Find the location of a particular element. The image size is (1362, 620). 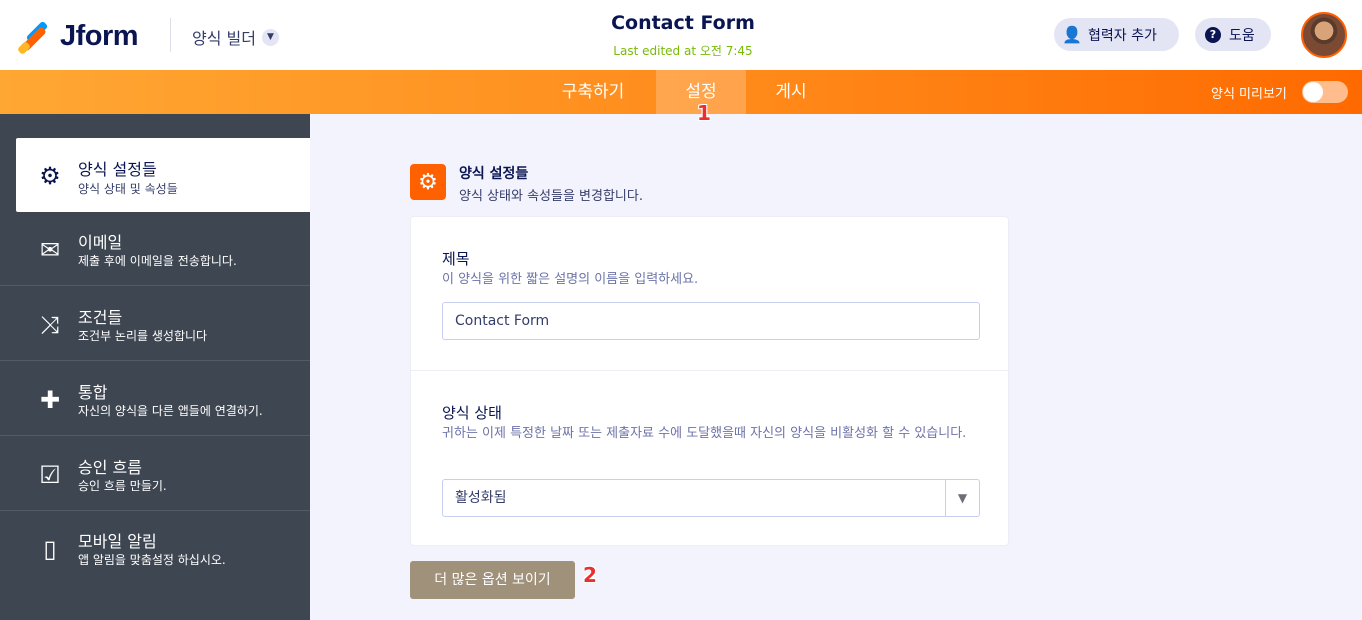

sidebar-item-title: 승인 흐름 is located at coordinates (110, 467).